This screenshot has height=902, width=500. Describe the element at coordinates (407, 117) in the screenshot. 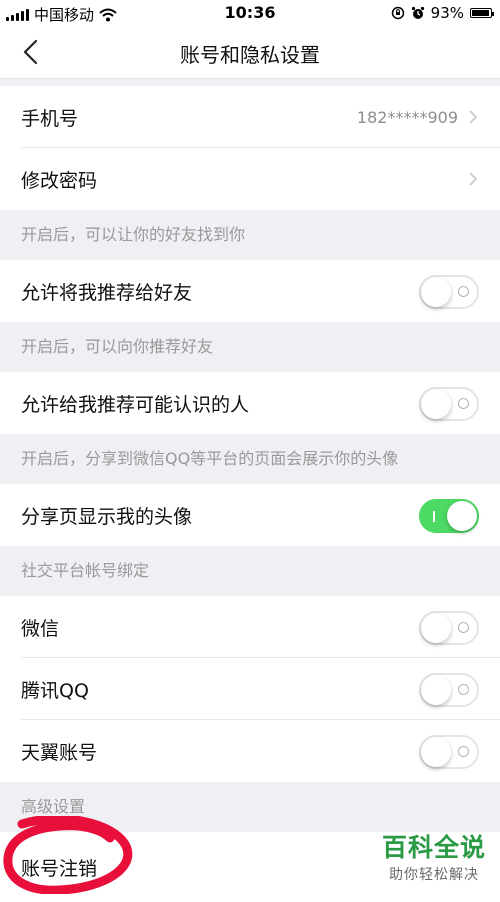

I see `phone-value: 182*****909` at that location.